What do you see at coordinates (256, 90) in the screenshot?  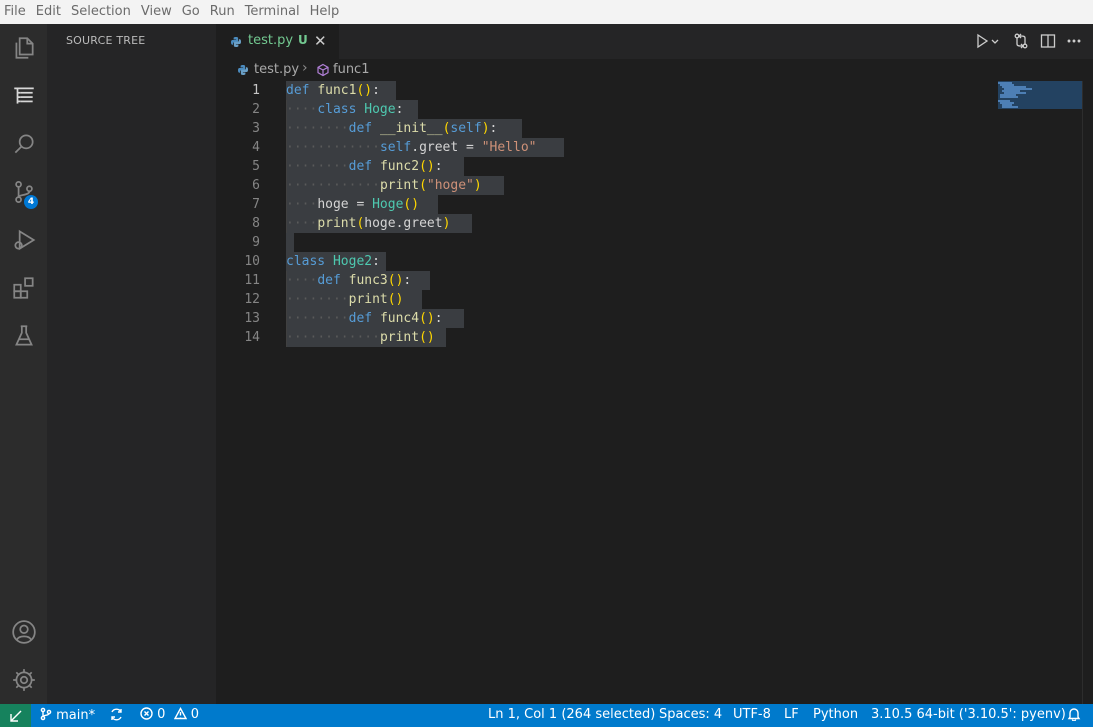 I see `line-number: 1` at bounding box center [256, 90].